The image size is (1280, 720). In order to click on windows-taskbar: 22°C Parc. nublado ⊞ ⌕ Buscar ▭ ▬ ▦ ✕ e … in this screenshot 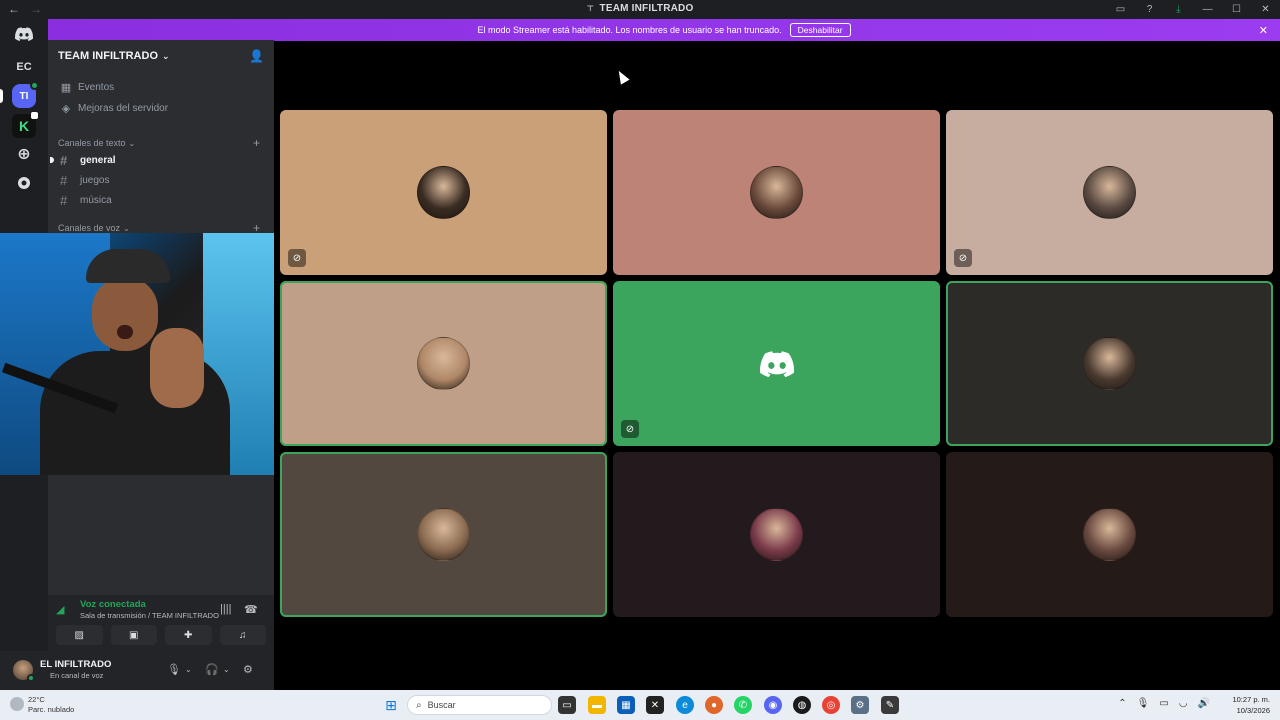, I will do `click(640, 705)`.